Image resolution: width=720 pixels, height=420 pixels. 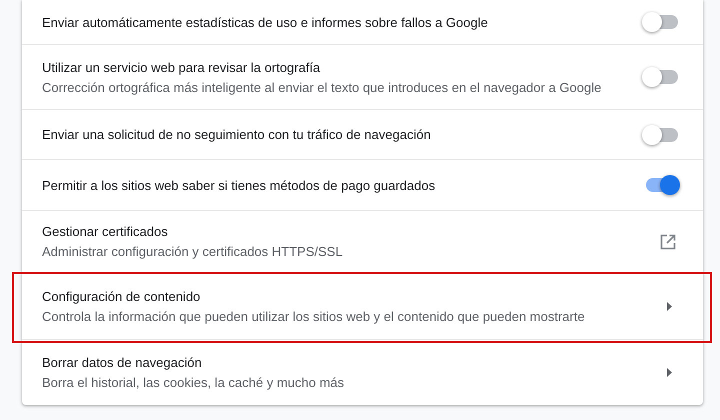 I want to click on setting-description: Corrección ortográfica más inteligente al enviar el texto que introduces en el navegador a Google, so click(x=322, y=87).